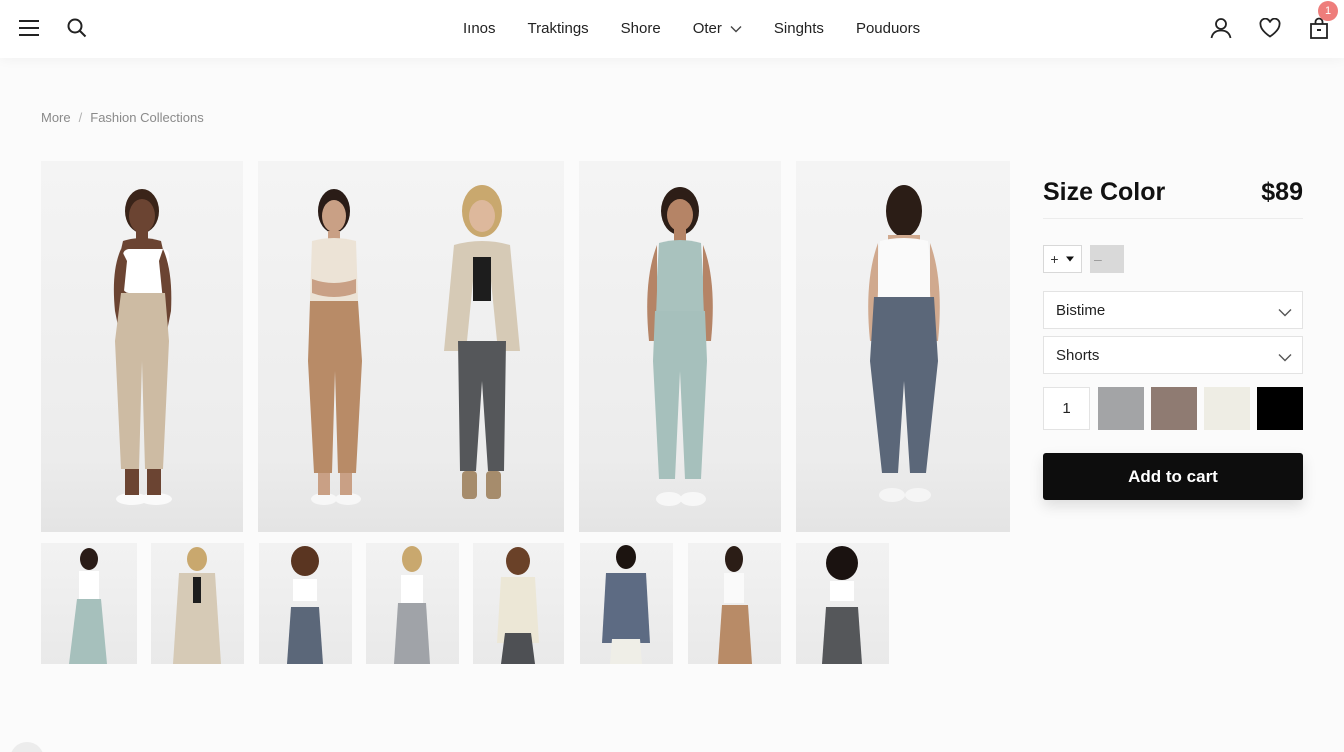  I want to click on option-select-2: Shorts, so click(1173, 355).